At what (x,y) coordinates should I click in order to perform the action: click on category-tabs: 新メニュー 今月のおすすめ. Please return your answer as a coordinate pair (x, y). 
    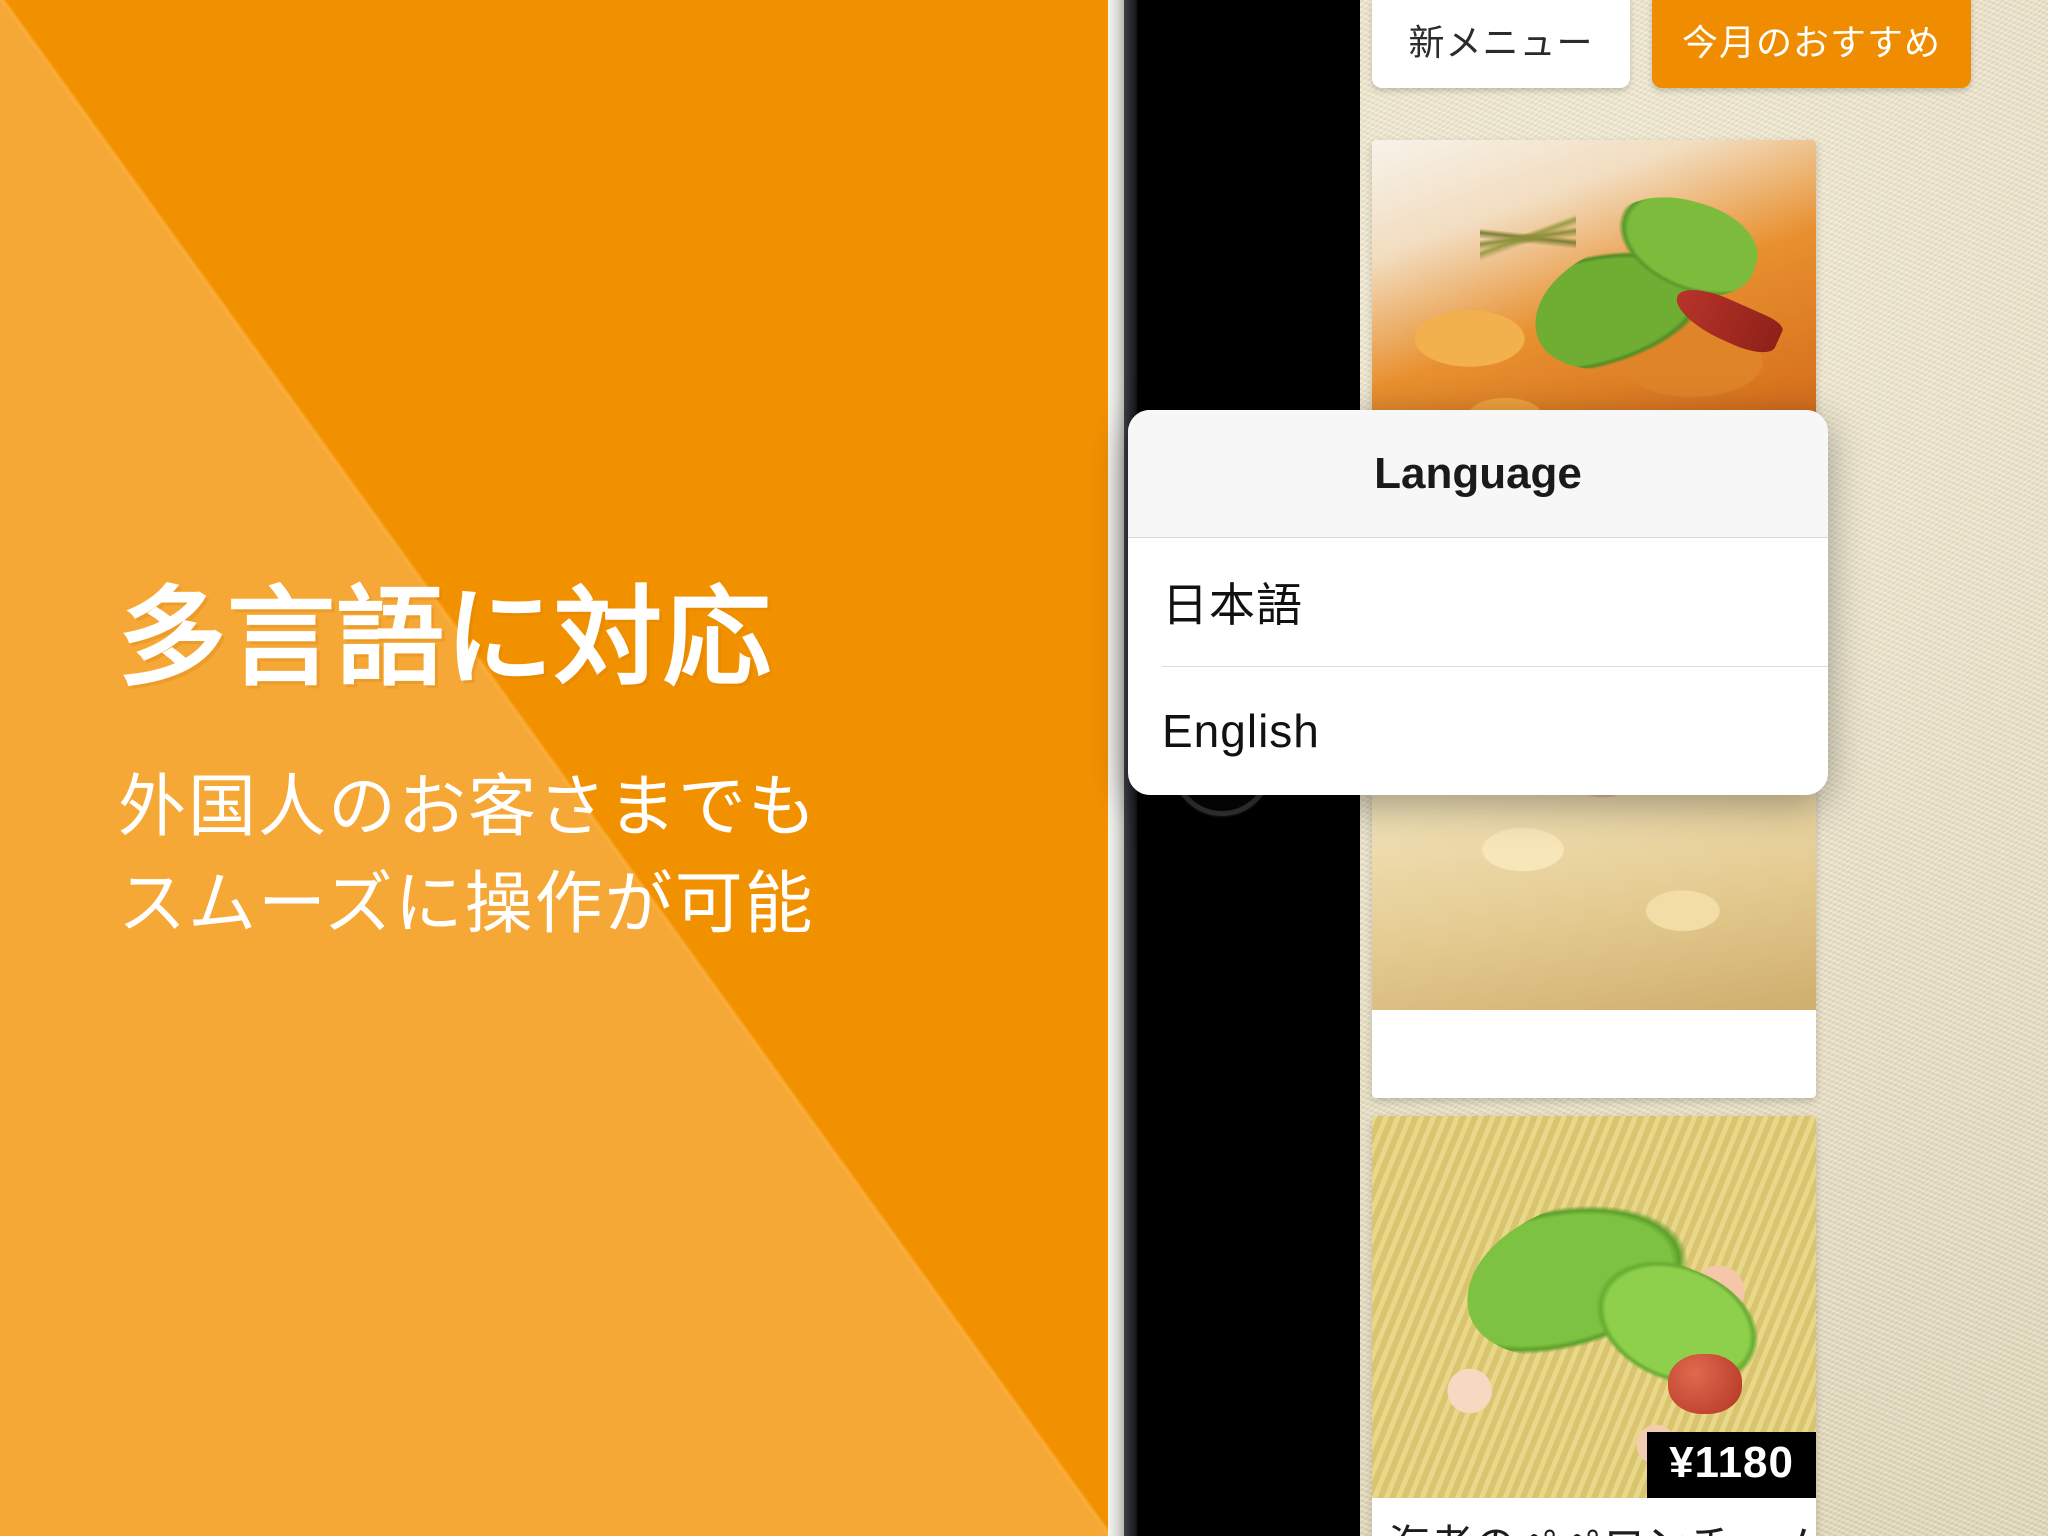
    Looking at the image, I should click on (1666, 44).